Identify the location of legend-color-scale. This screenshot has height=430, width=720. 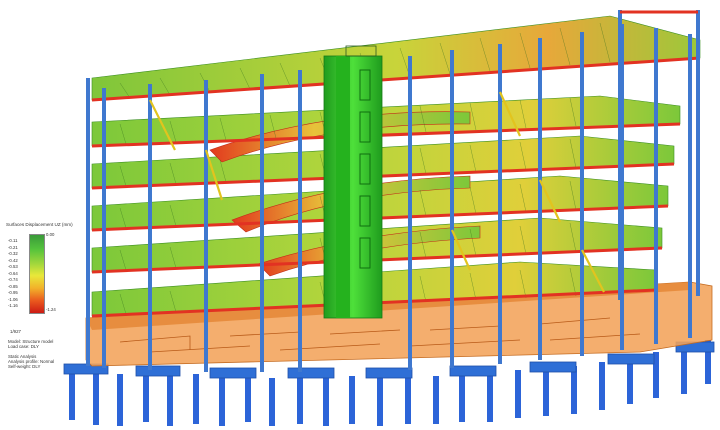
(37, 274).